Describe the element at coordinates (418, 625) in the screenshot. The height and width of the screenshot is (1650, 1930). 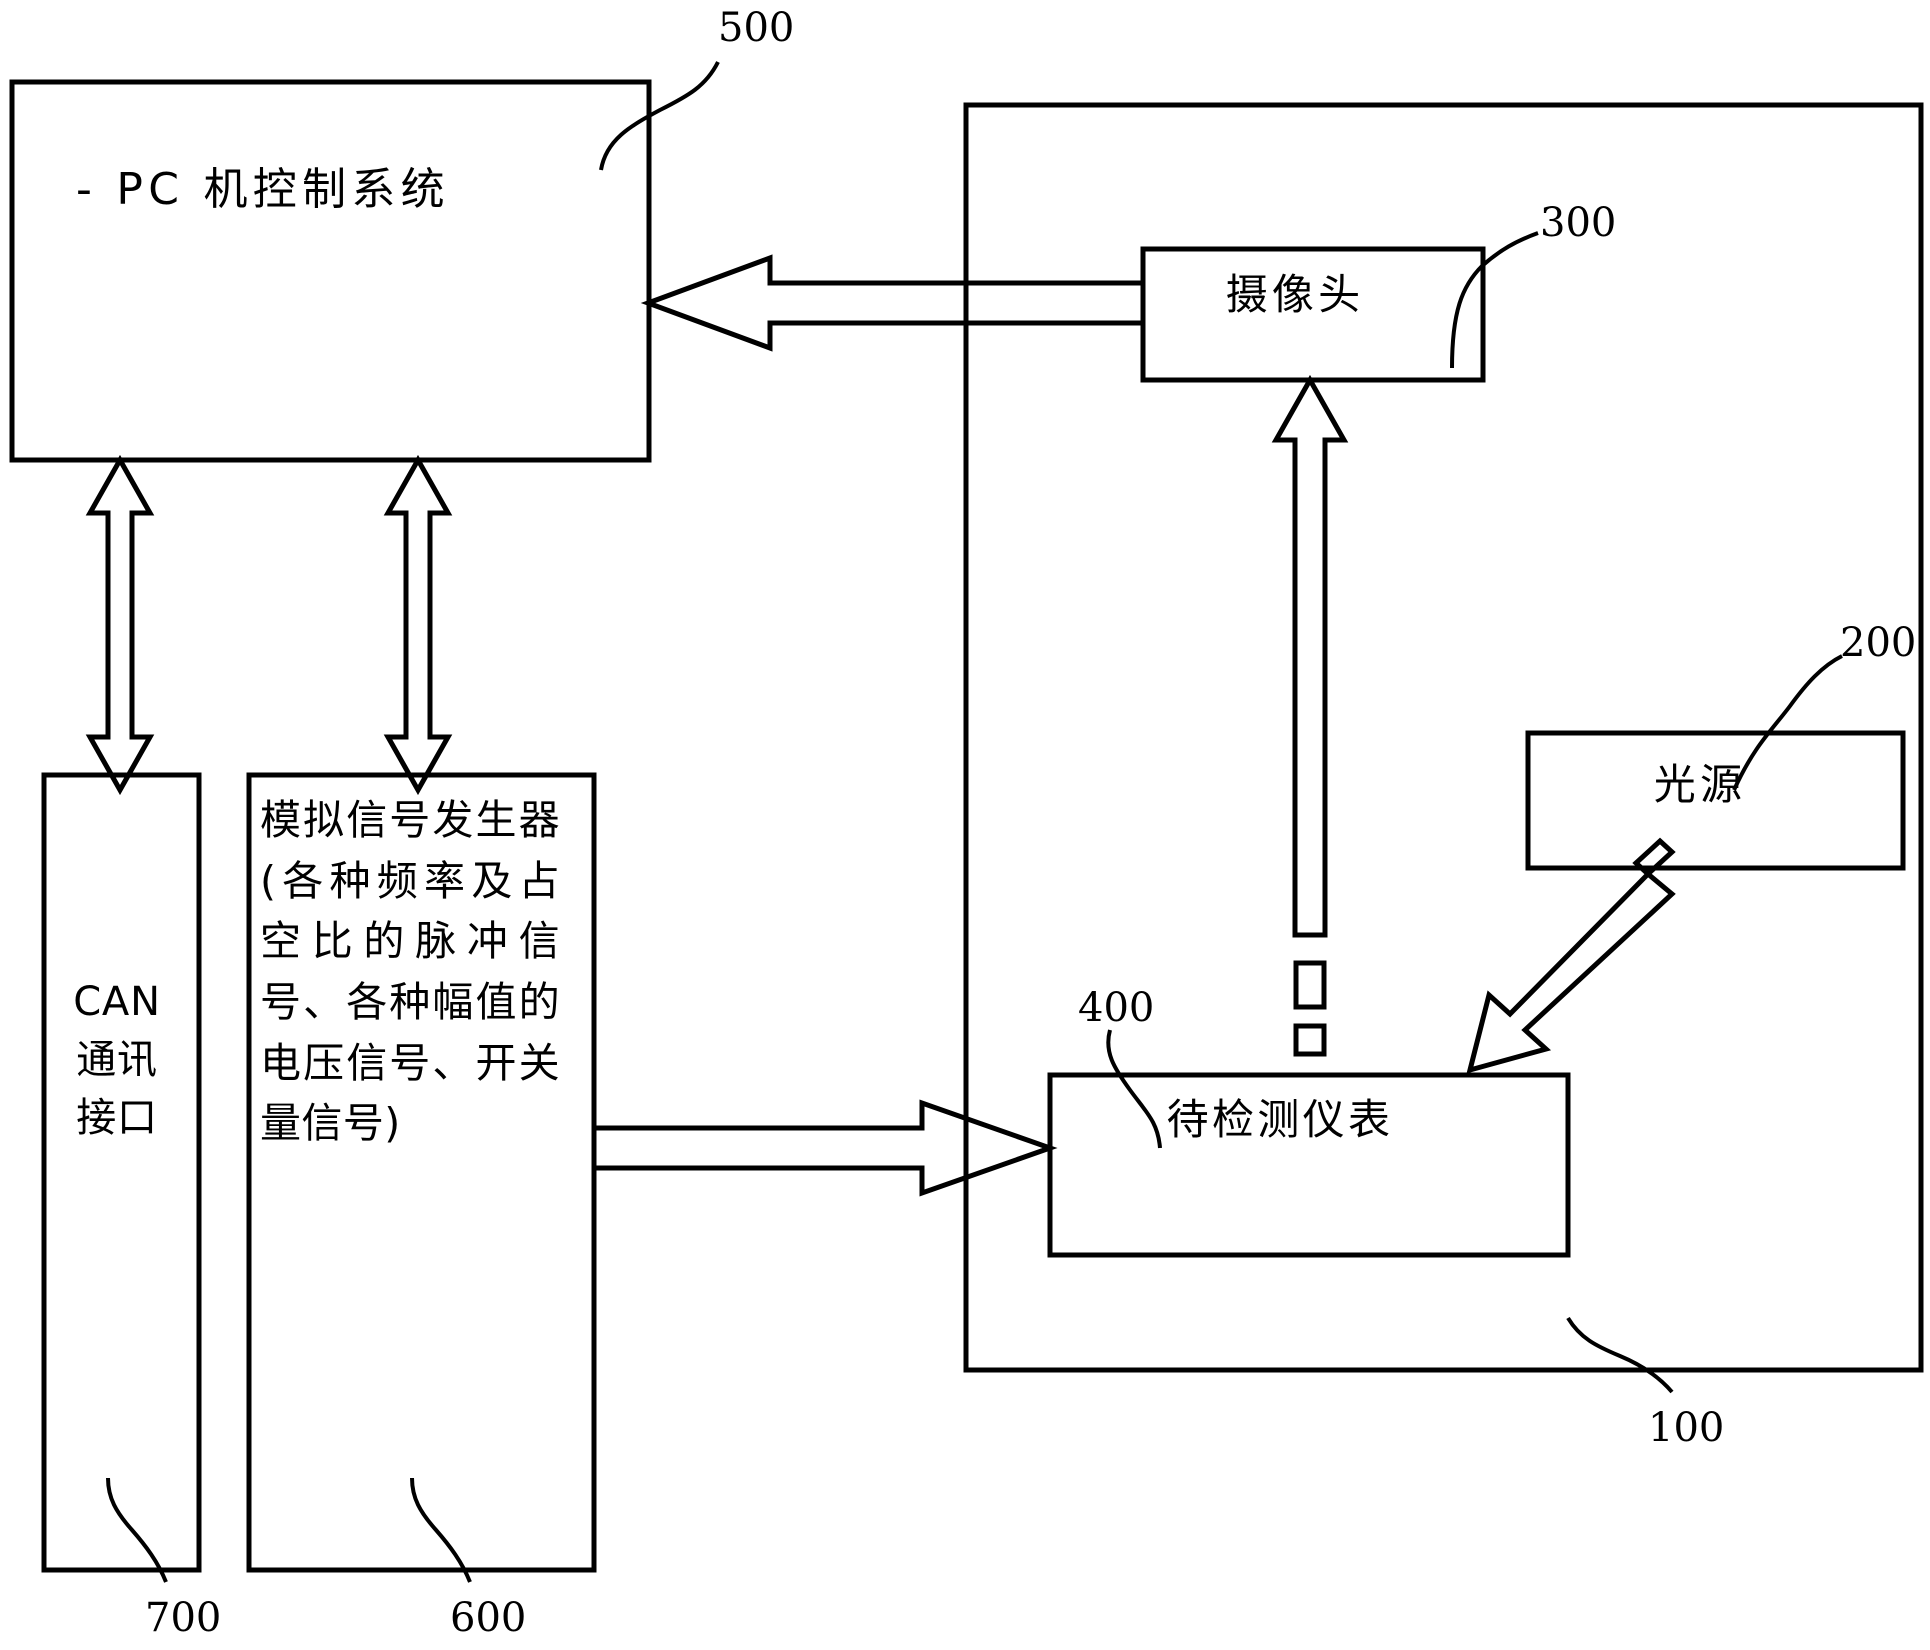
I see `arrow-pc-to-signal-generator` at that location.